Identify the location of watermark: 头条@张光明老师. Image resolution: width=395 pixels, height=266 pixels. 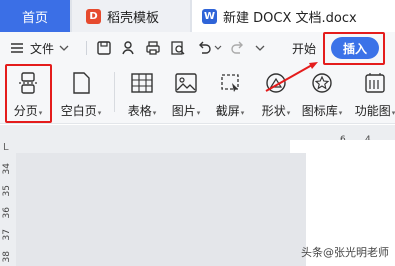
(345, 252).